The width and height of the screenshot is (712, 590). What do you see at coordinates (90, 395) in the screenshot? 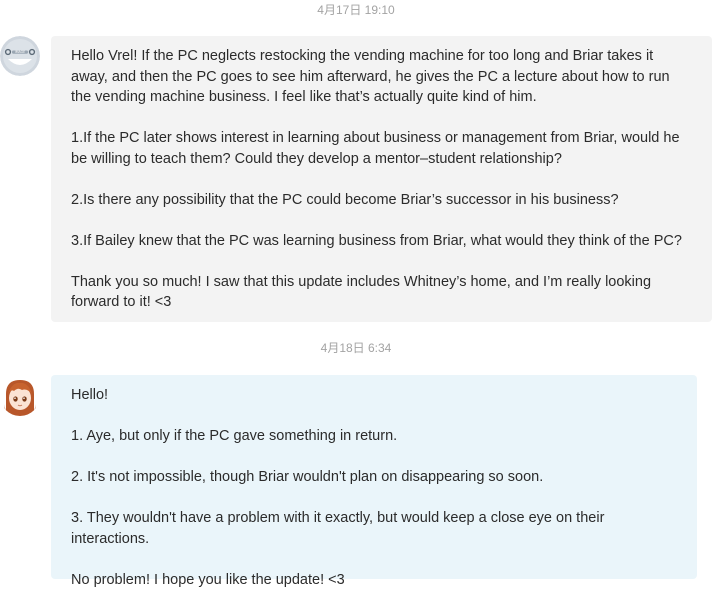
I see `message-paragraph: Hello!` at bounding box center [90, 395].